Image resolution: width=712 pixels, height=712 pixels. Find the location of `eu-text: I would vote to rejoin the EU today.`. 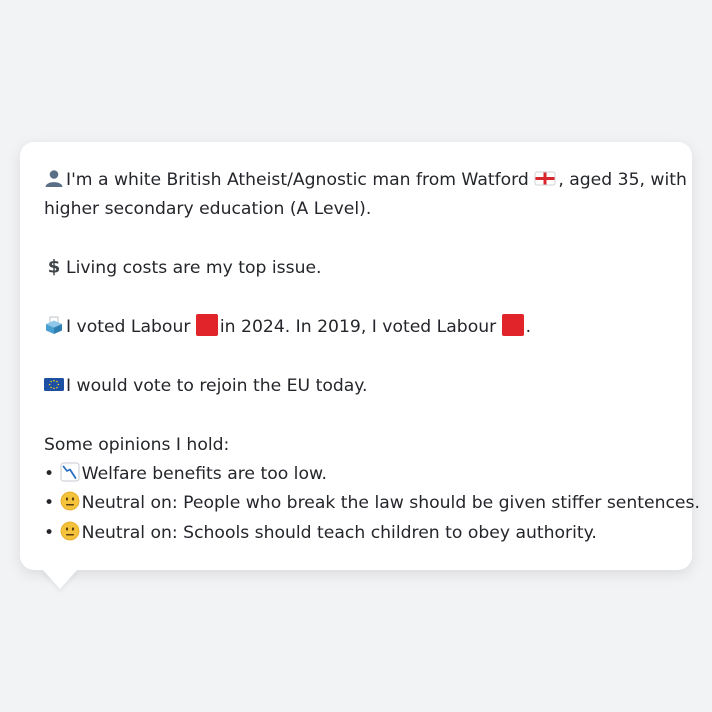

eu-text: I would vote to rejoin the EU today. is located at coordinates (217, 385).